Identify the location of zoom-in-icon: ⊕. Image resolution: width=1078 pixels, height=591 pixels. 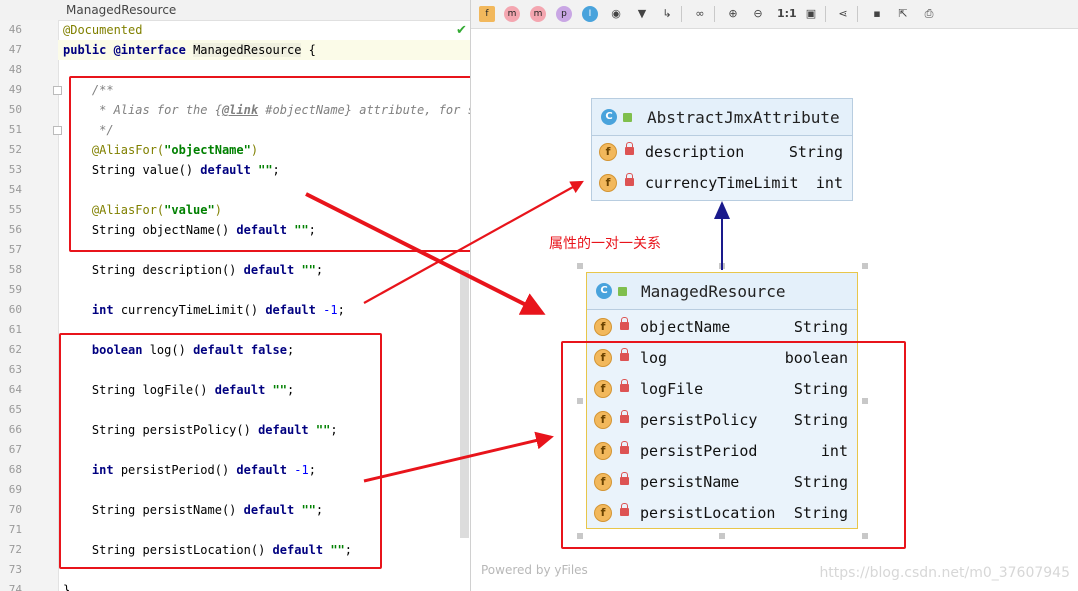
(733, 14).